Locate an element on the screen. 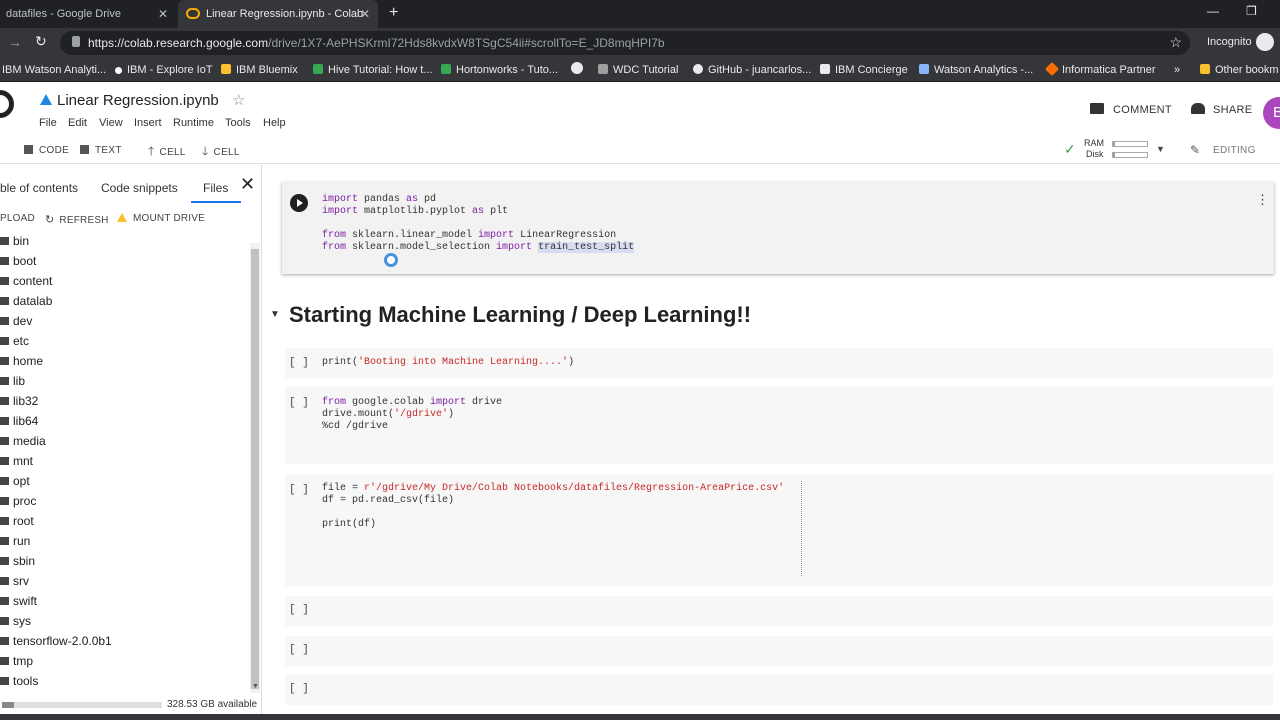 The width and height of the screenshot is (1280, 720). folder-item: dev is located at coordinates (16, 324).